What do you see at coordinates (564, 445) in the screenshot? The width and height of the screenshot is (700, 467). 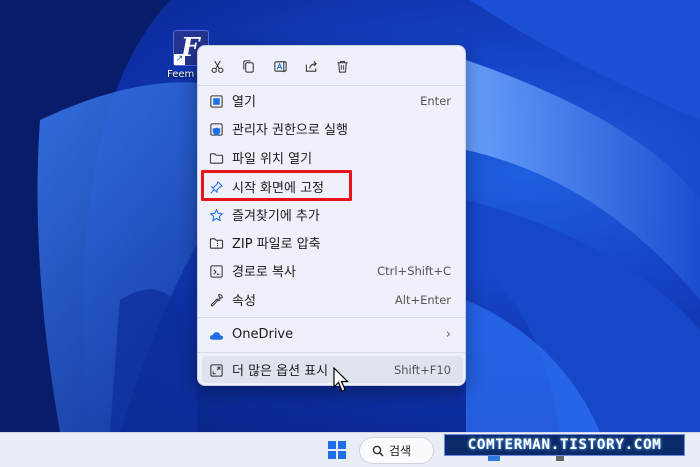 I see `watermark: COMTERMAN.TISTORY.COM` at bounding box center [564, 445].